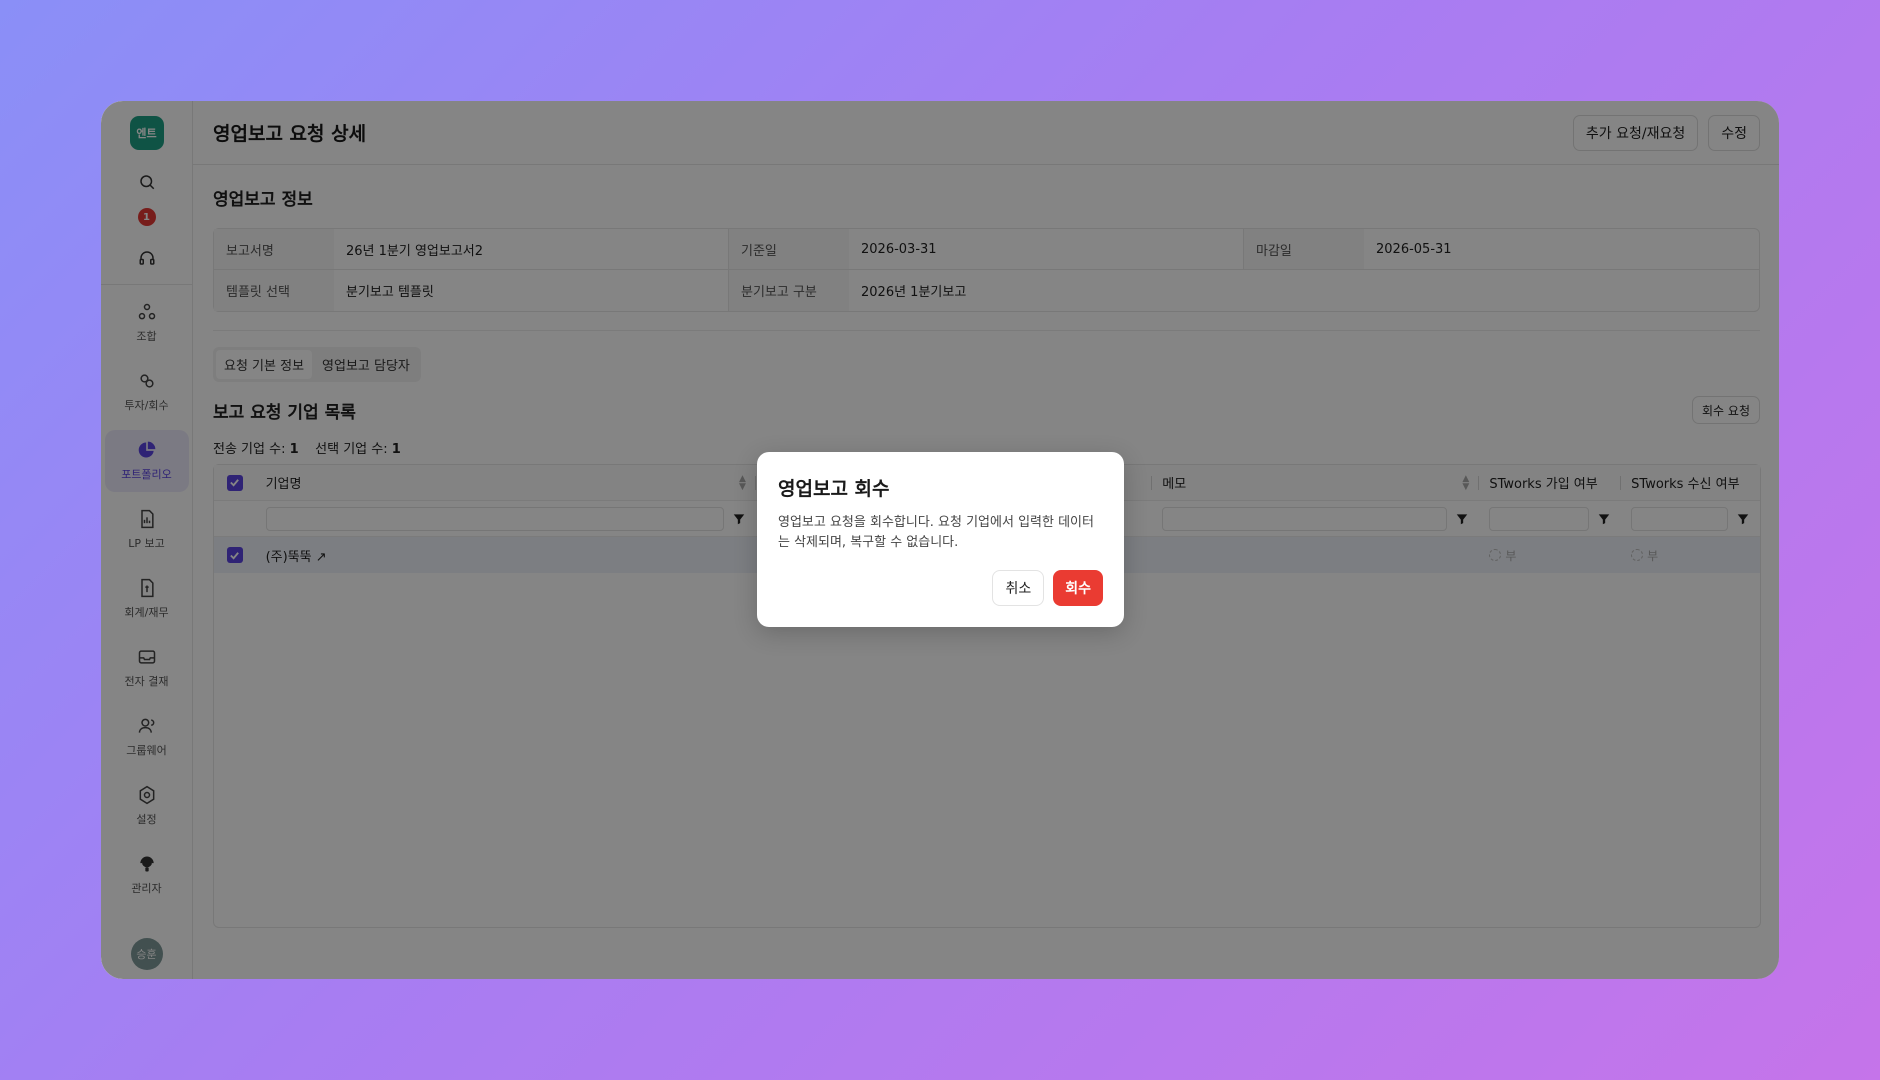  Describe the element at coordinates (1018, 588) in the screenshot. I see `cancel-button: 취소` at that location.